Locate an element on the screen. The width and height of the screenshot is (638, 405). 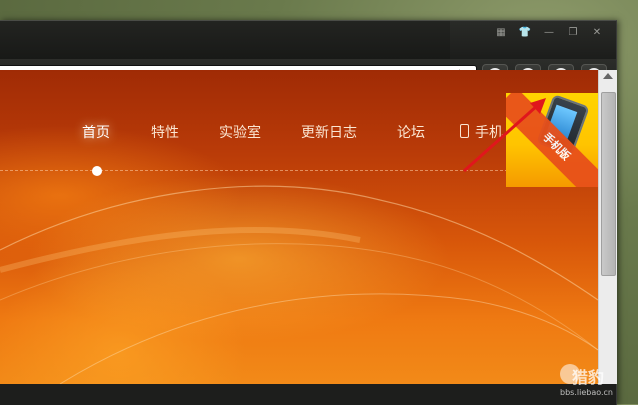
watermark-name: 猎豹 is located at coordinates (588, 377).